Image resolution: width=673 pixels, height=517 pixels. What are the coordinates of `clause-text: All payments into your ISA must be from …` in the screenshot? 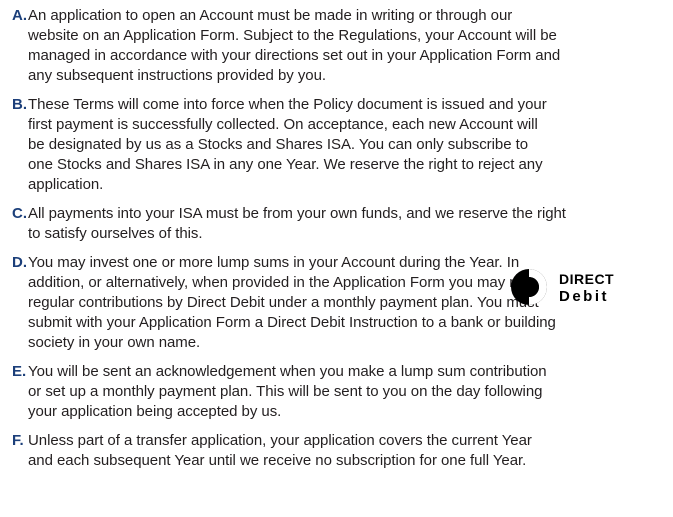 It's located at (348, 224).